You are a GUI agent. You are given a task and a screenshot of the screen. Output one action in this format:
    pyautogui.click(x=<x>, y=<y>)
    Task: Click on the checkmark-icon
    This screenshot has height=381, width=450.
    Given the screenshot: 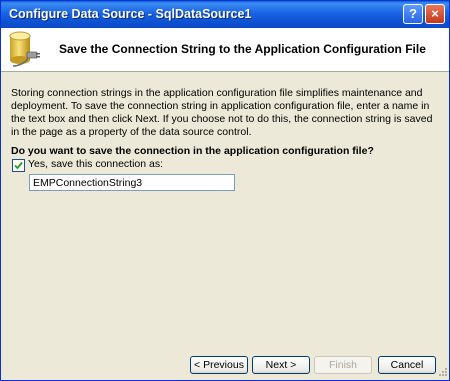 What is the action you would take?
    pyautogui.click(x=18, y=165)
    